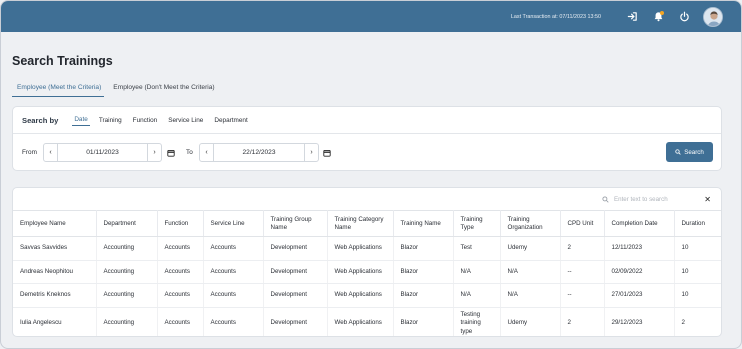  What do you see at coordinates (530, 223) in the screenshot?
I see `column-header: Training Organization` at bounding box center [530, 223].